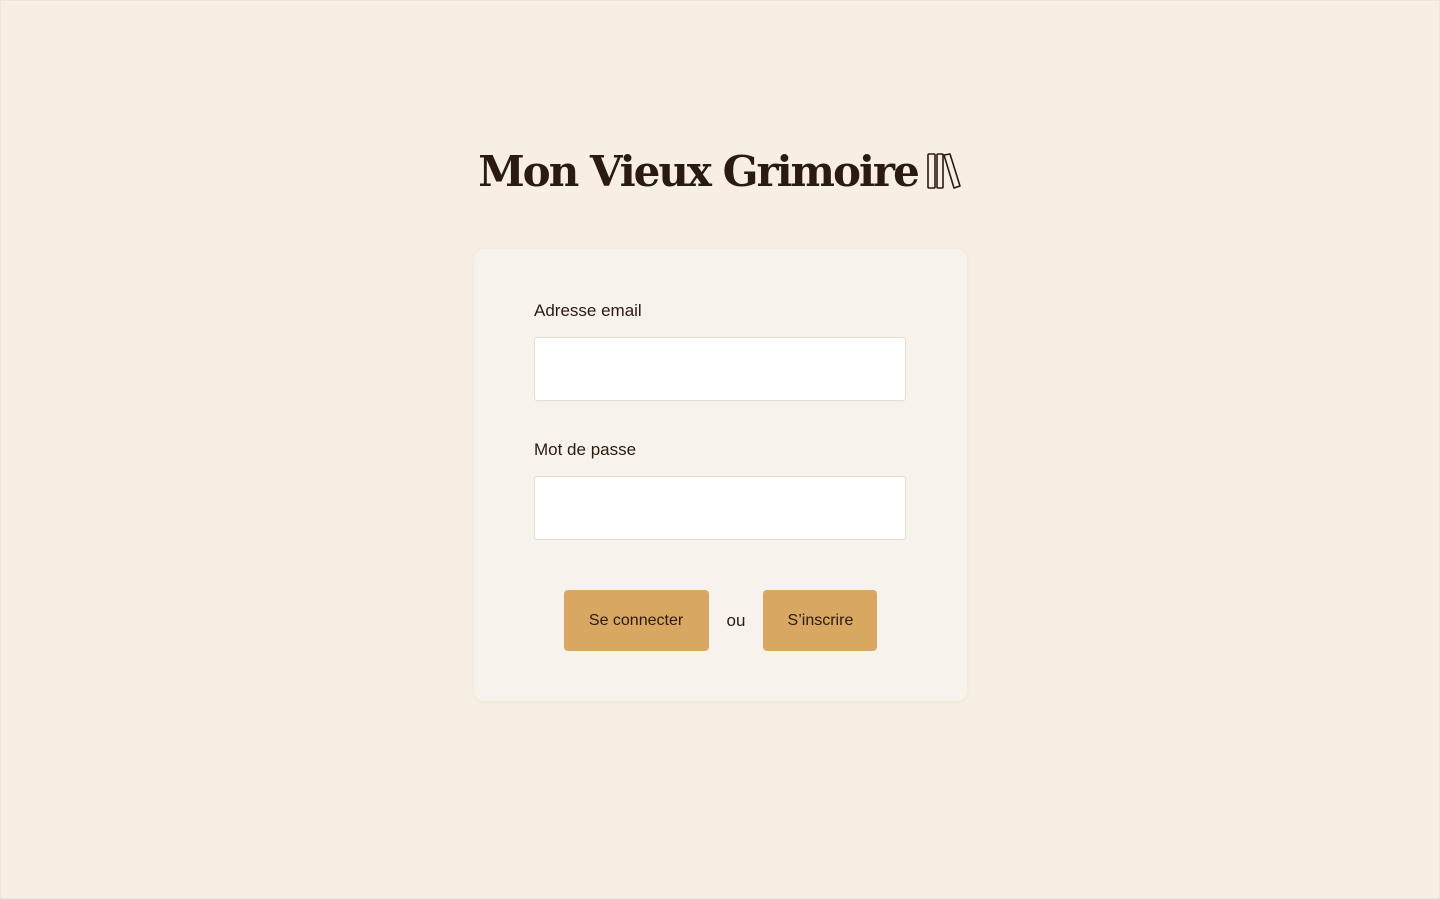  I want to click on site-title: Mon Vieux Grimoire, so click(699, 171).